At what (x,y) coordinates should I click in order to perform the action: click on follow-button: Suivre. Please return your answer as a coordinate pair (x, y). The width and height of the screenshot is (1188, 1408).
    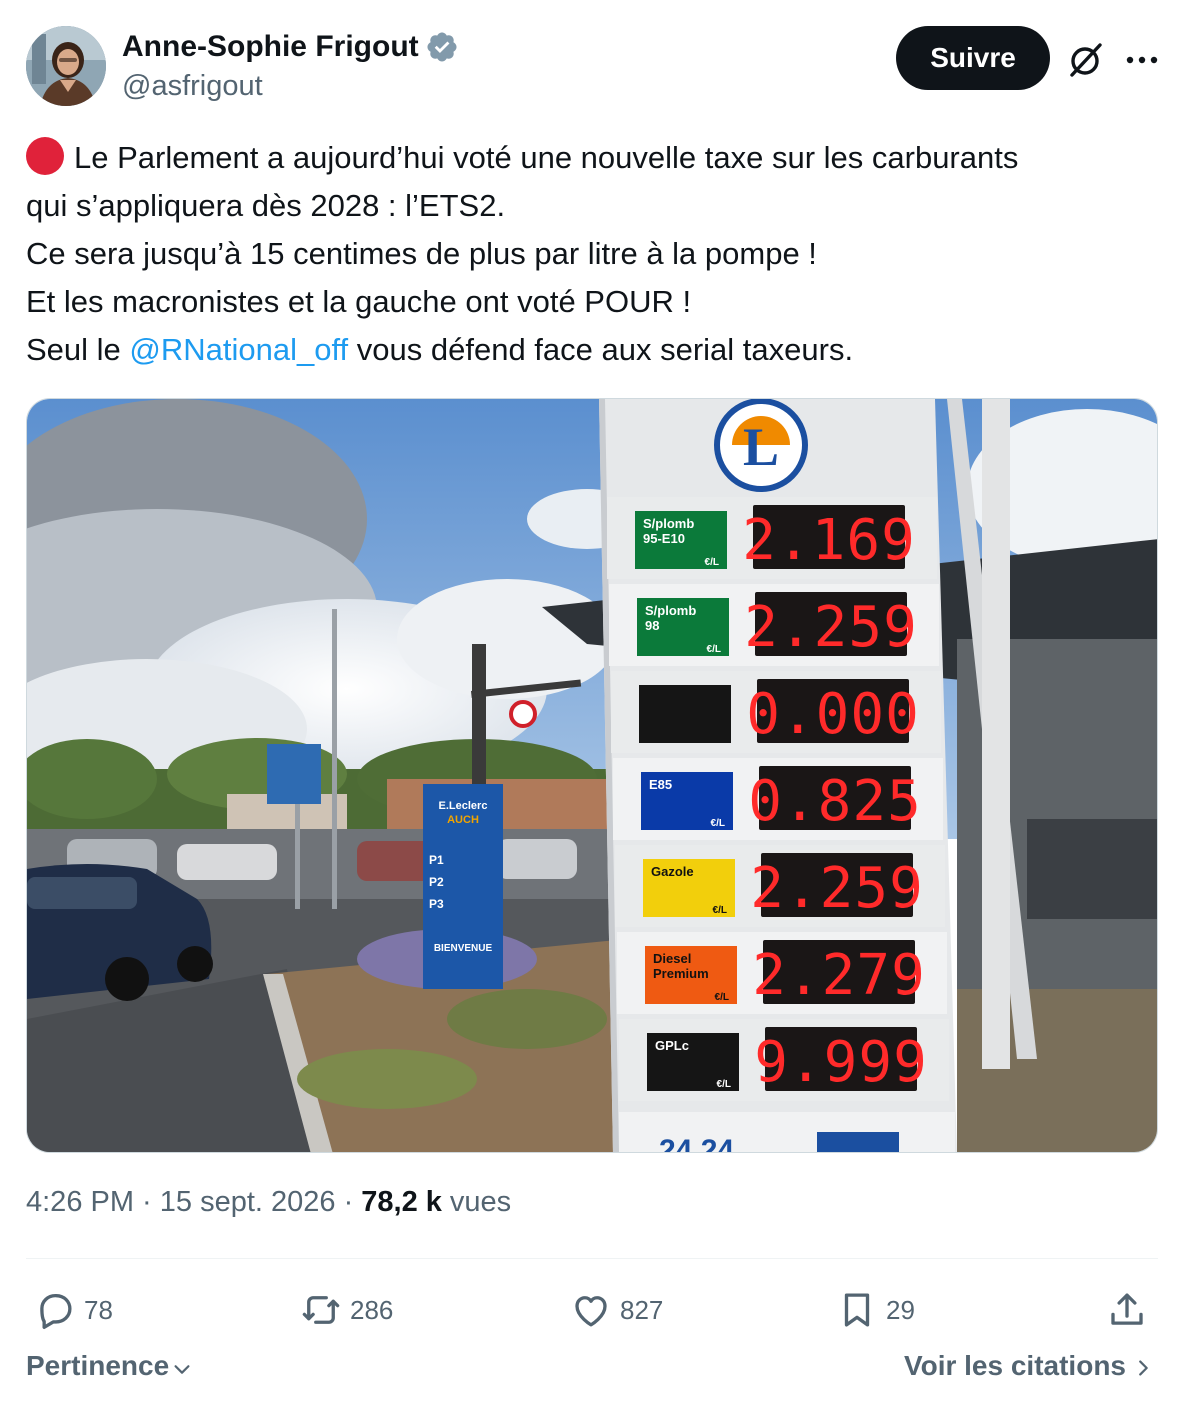
    Looking at the image, I should click on (973, 58).